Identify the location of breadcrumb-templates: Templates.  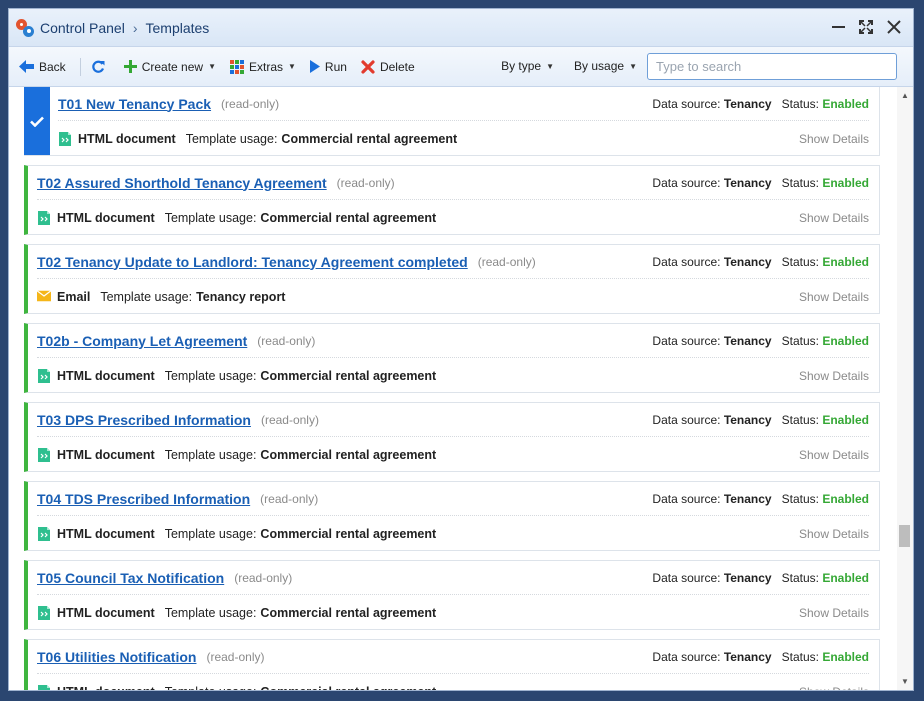
(177, 27).